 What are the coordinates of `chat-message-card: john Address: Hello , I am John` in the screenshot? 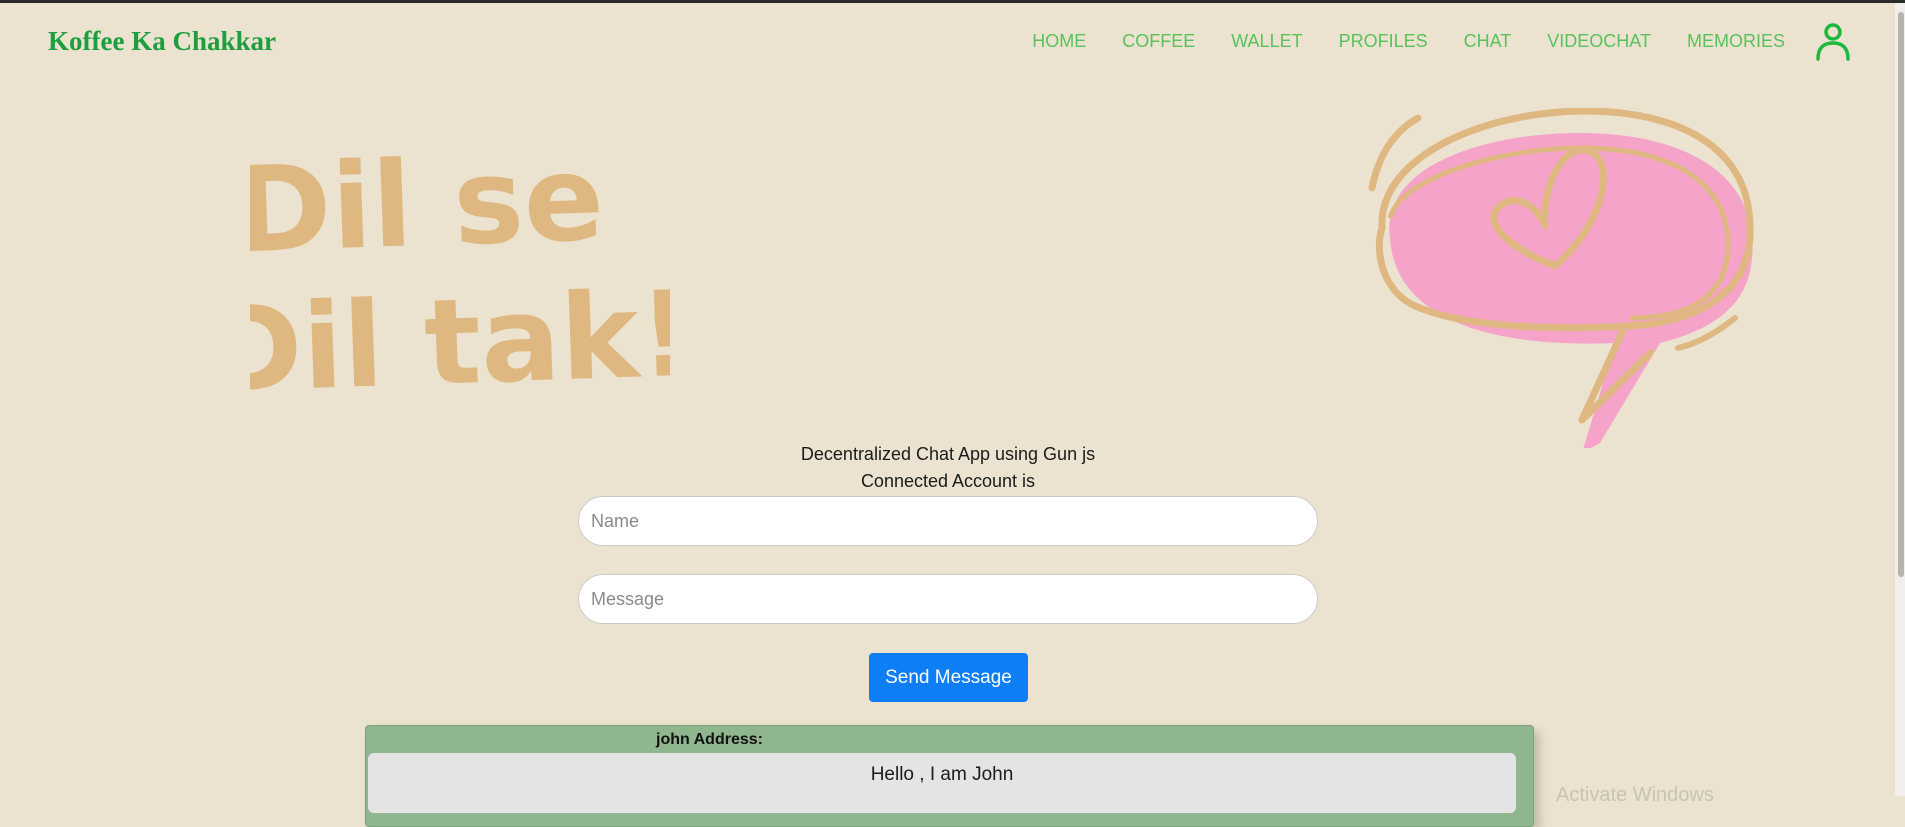 It's located at (949, 776).